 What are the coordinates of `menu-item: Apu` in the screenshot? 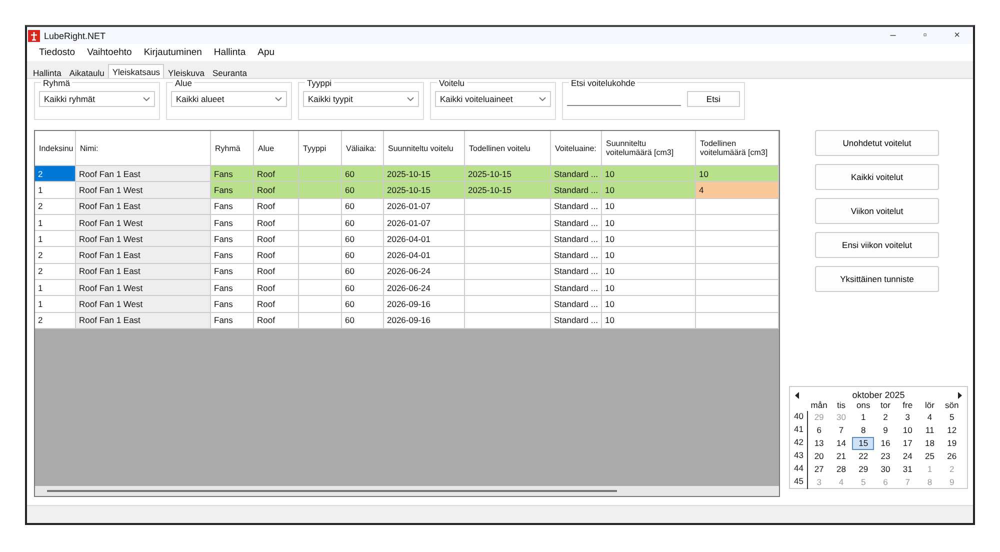 It's located at (266, 52).